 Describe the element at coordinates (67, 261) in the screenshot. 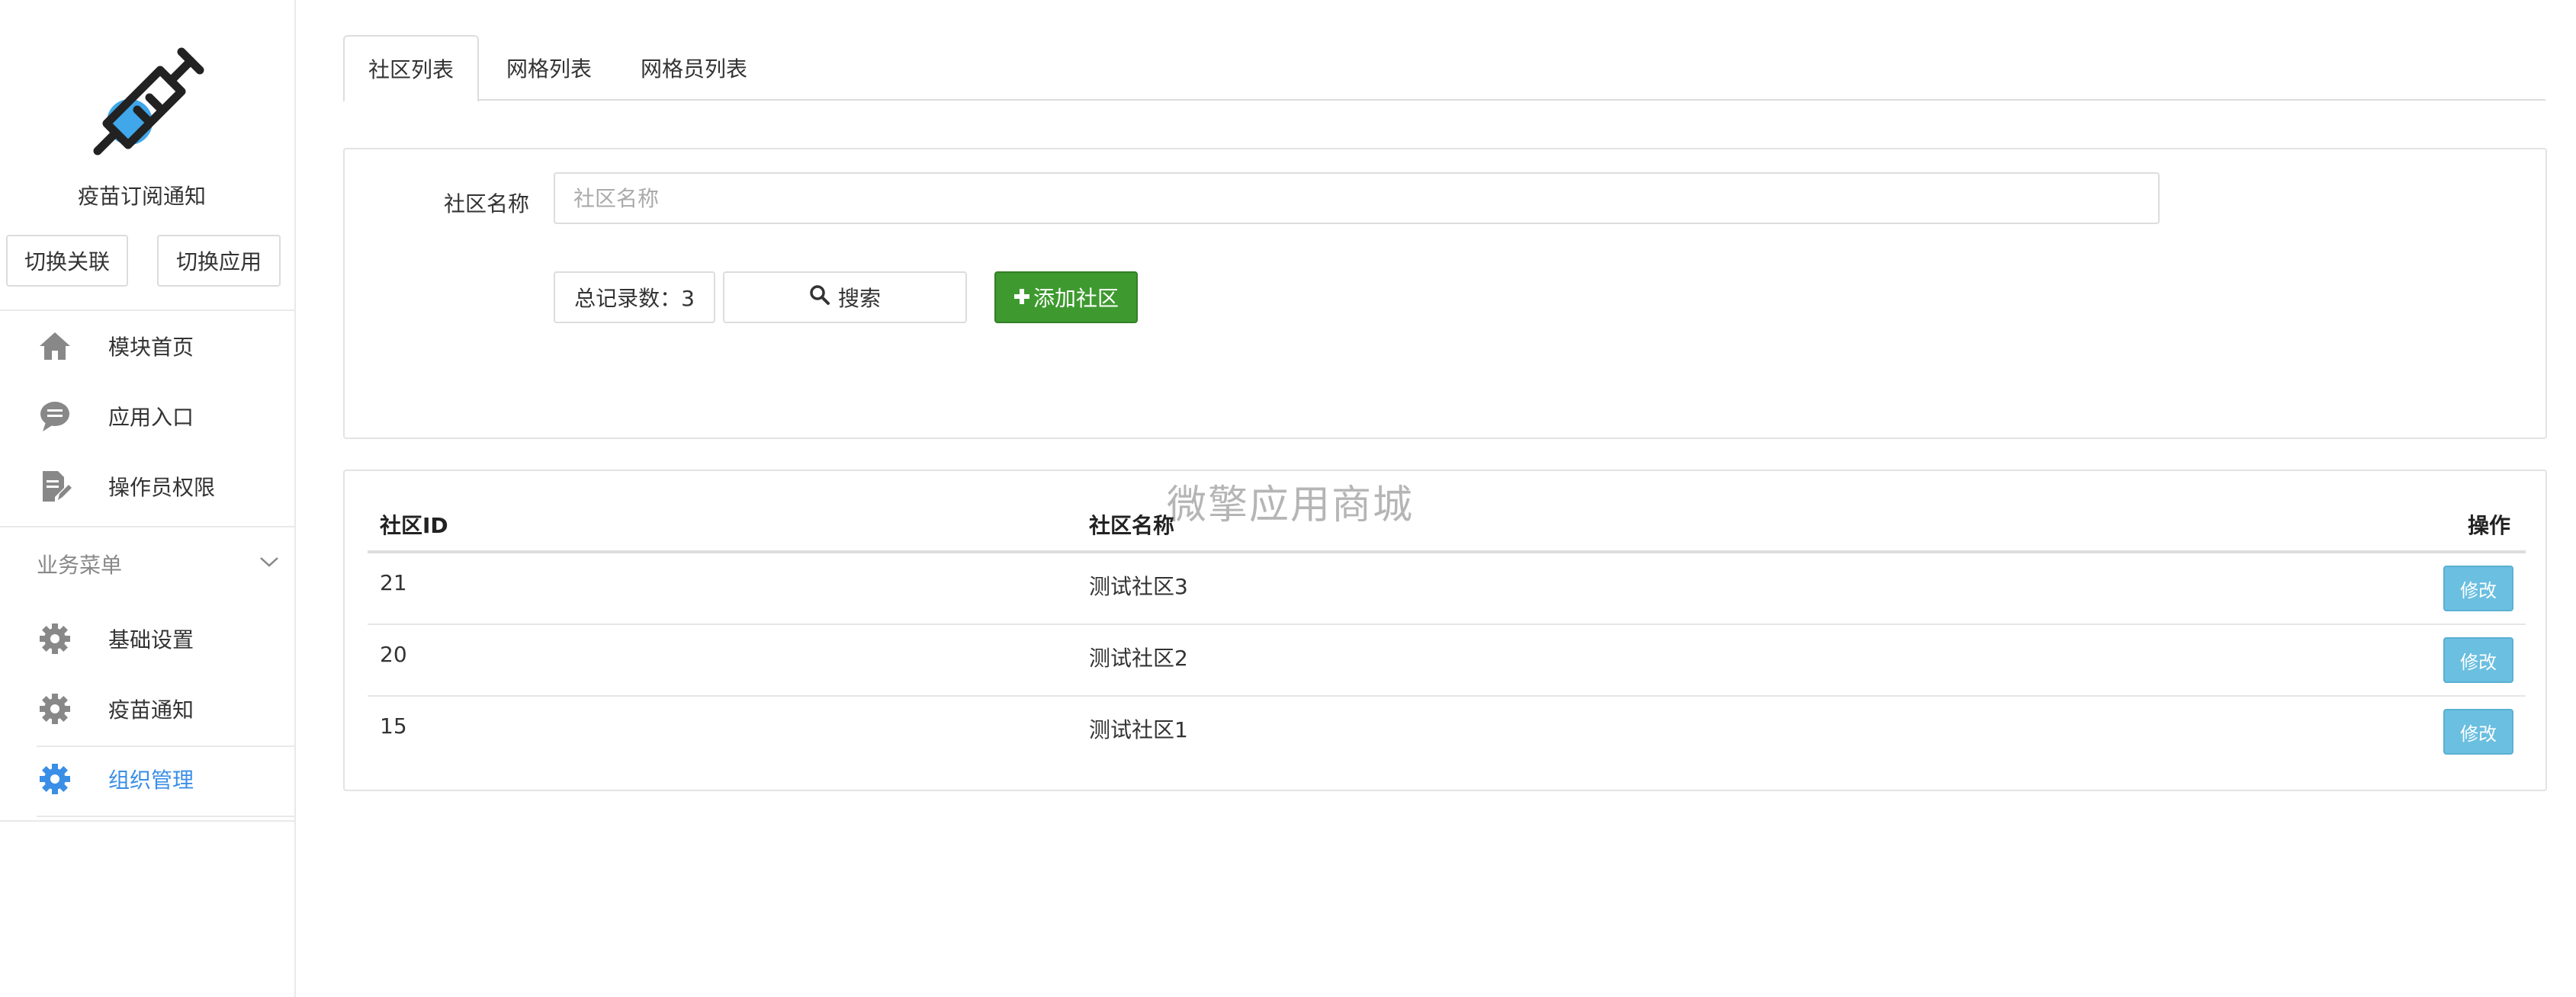

I see `switch-link-button: 切换关联` at that location.